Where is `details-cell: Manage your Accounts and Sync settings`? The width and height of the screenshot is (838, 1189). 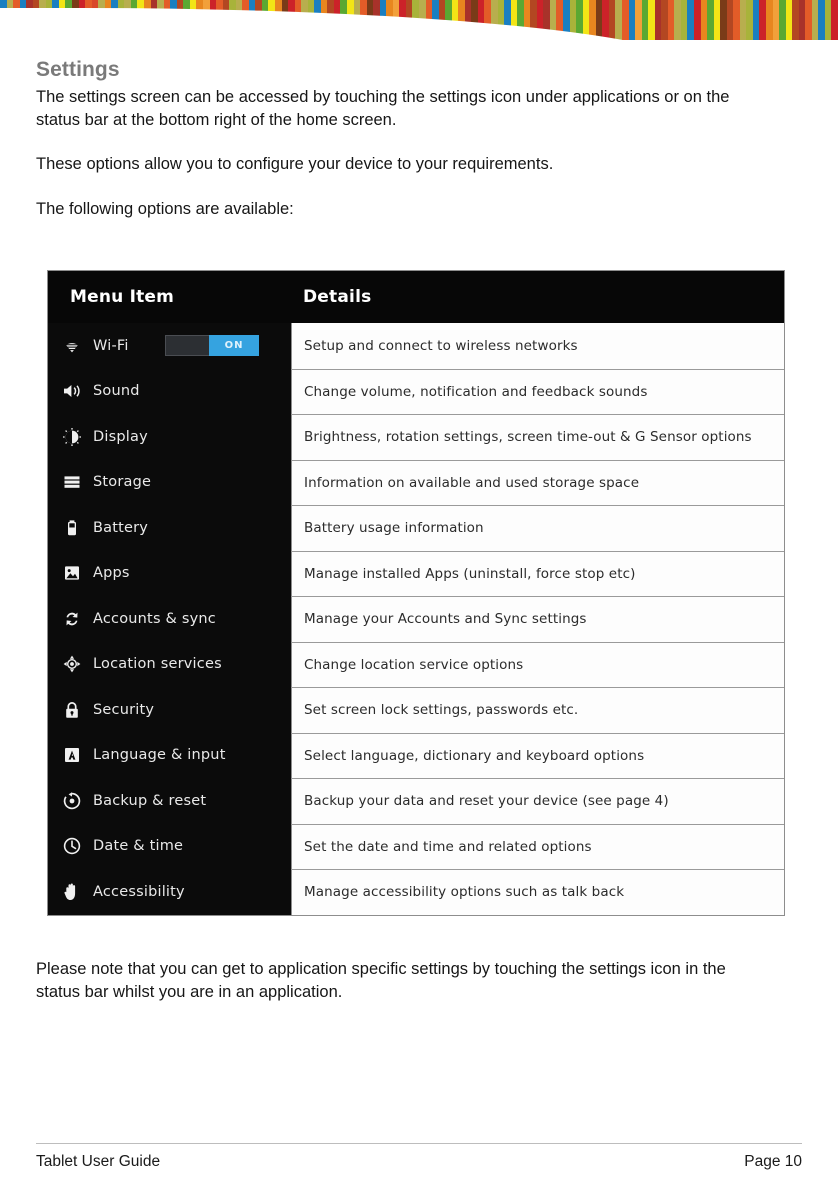 details-cell: Manage your Accounts and Sync settings is located at coordinates (537, 619).